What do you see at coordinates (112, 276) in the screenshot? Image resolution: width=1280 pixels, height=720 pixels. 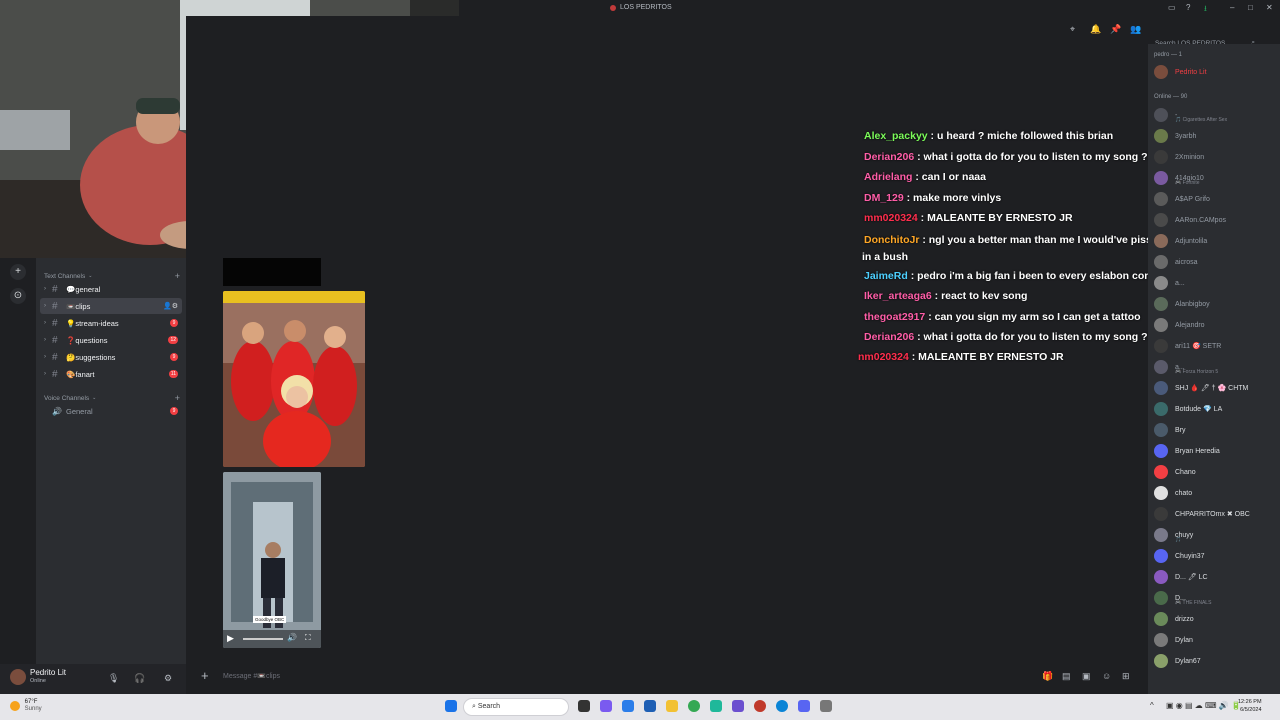 I see `category-text-channels: Text Channels ⌄ +` at bounding box center [112, 276].